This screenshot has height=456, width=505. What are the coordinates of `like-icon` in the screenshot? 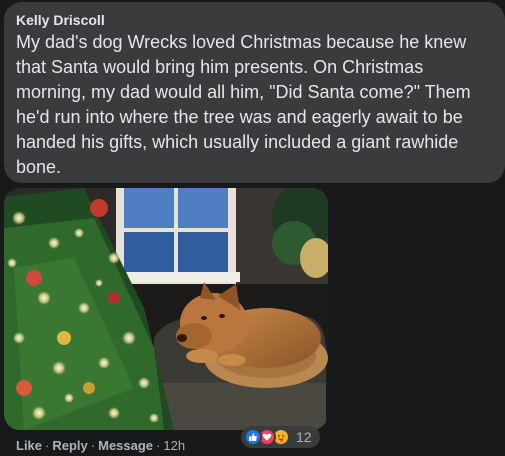 It's located at (253, 437).